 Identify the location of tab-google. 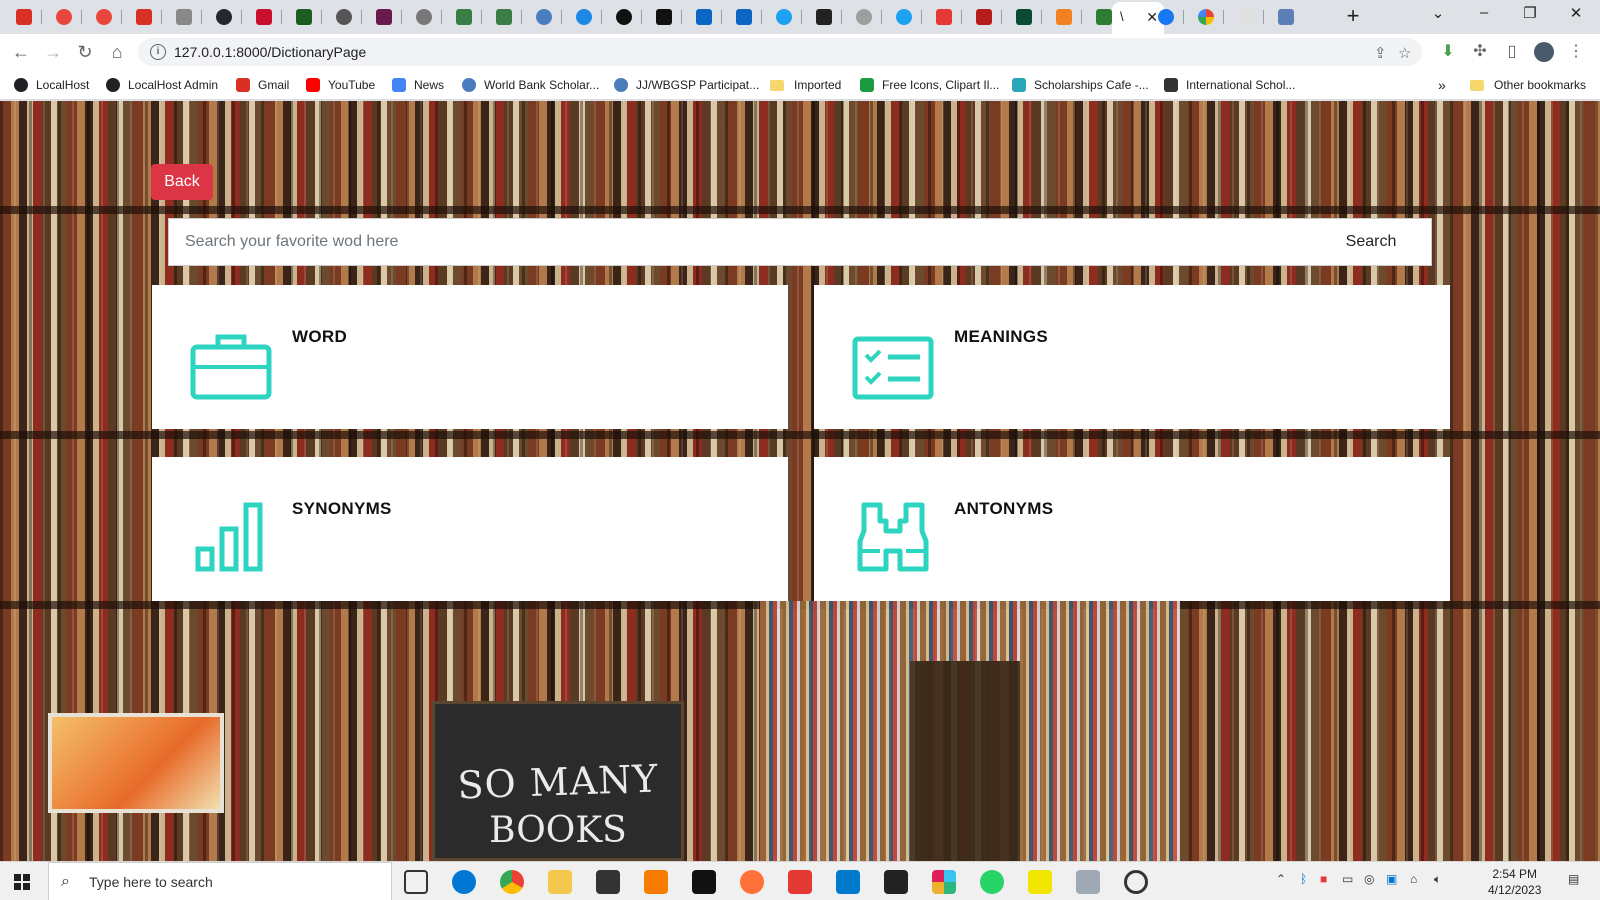
(1206, 17).